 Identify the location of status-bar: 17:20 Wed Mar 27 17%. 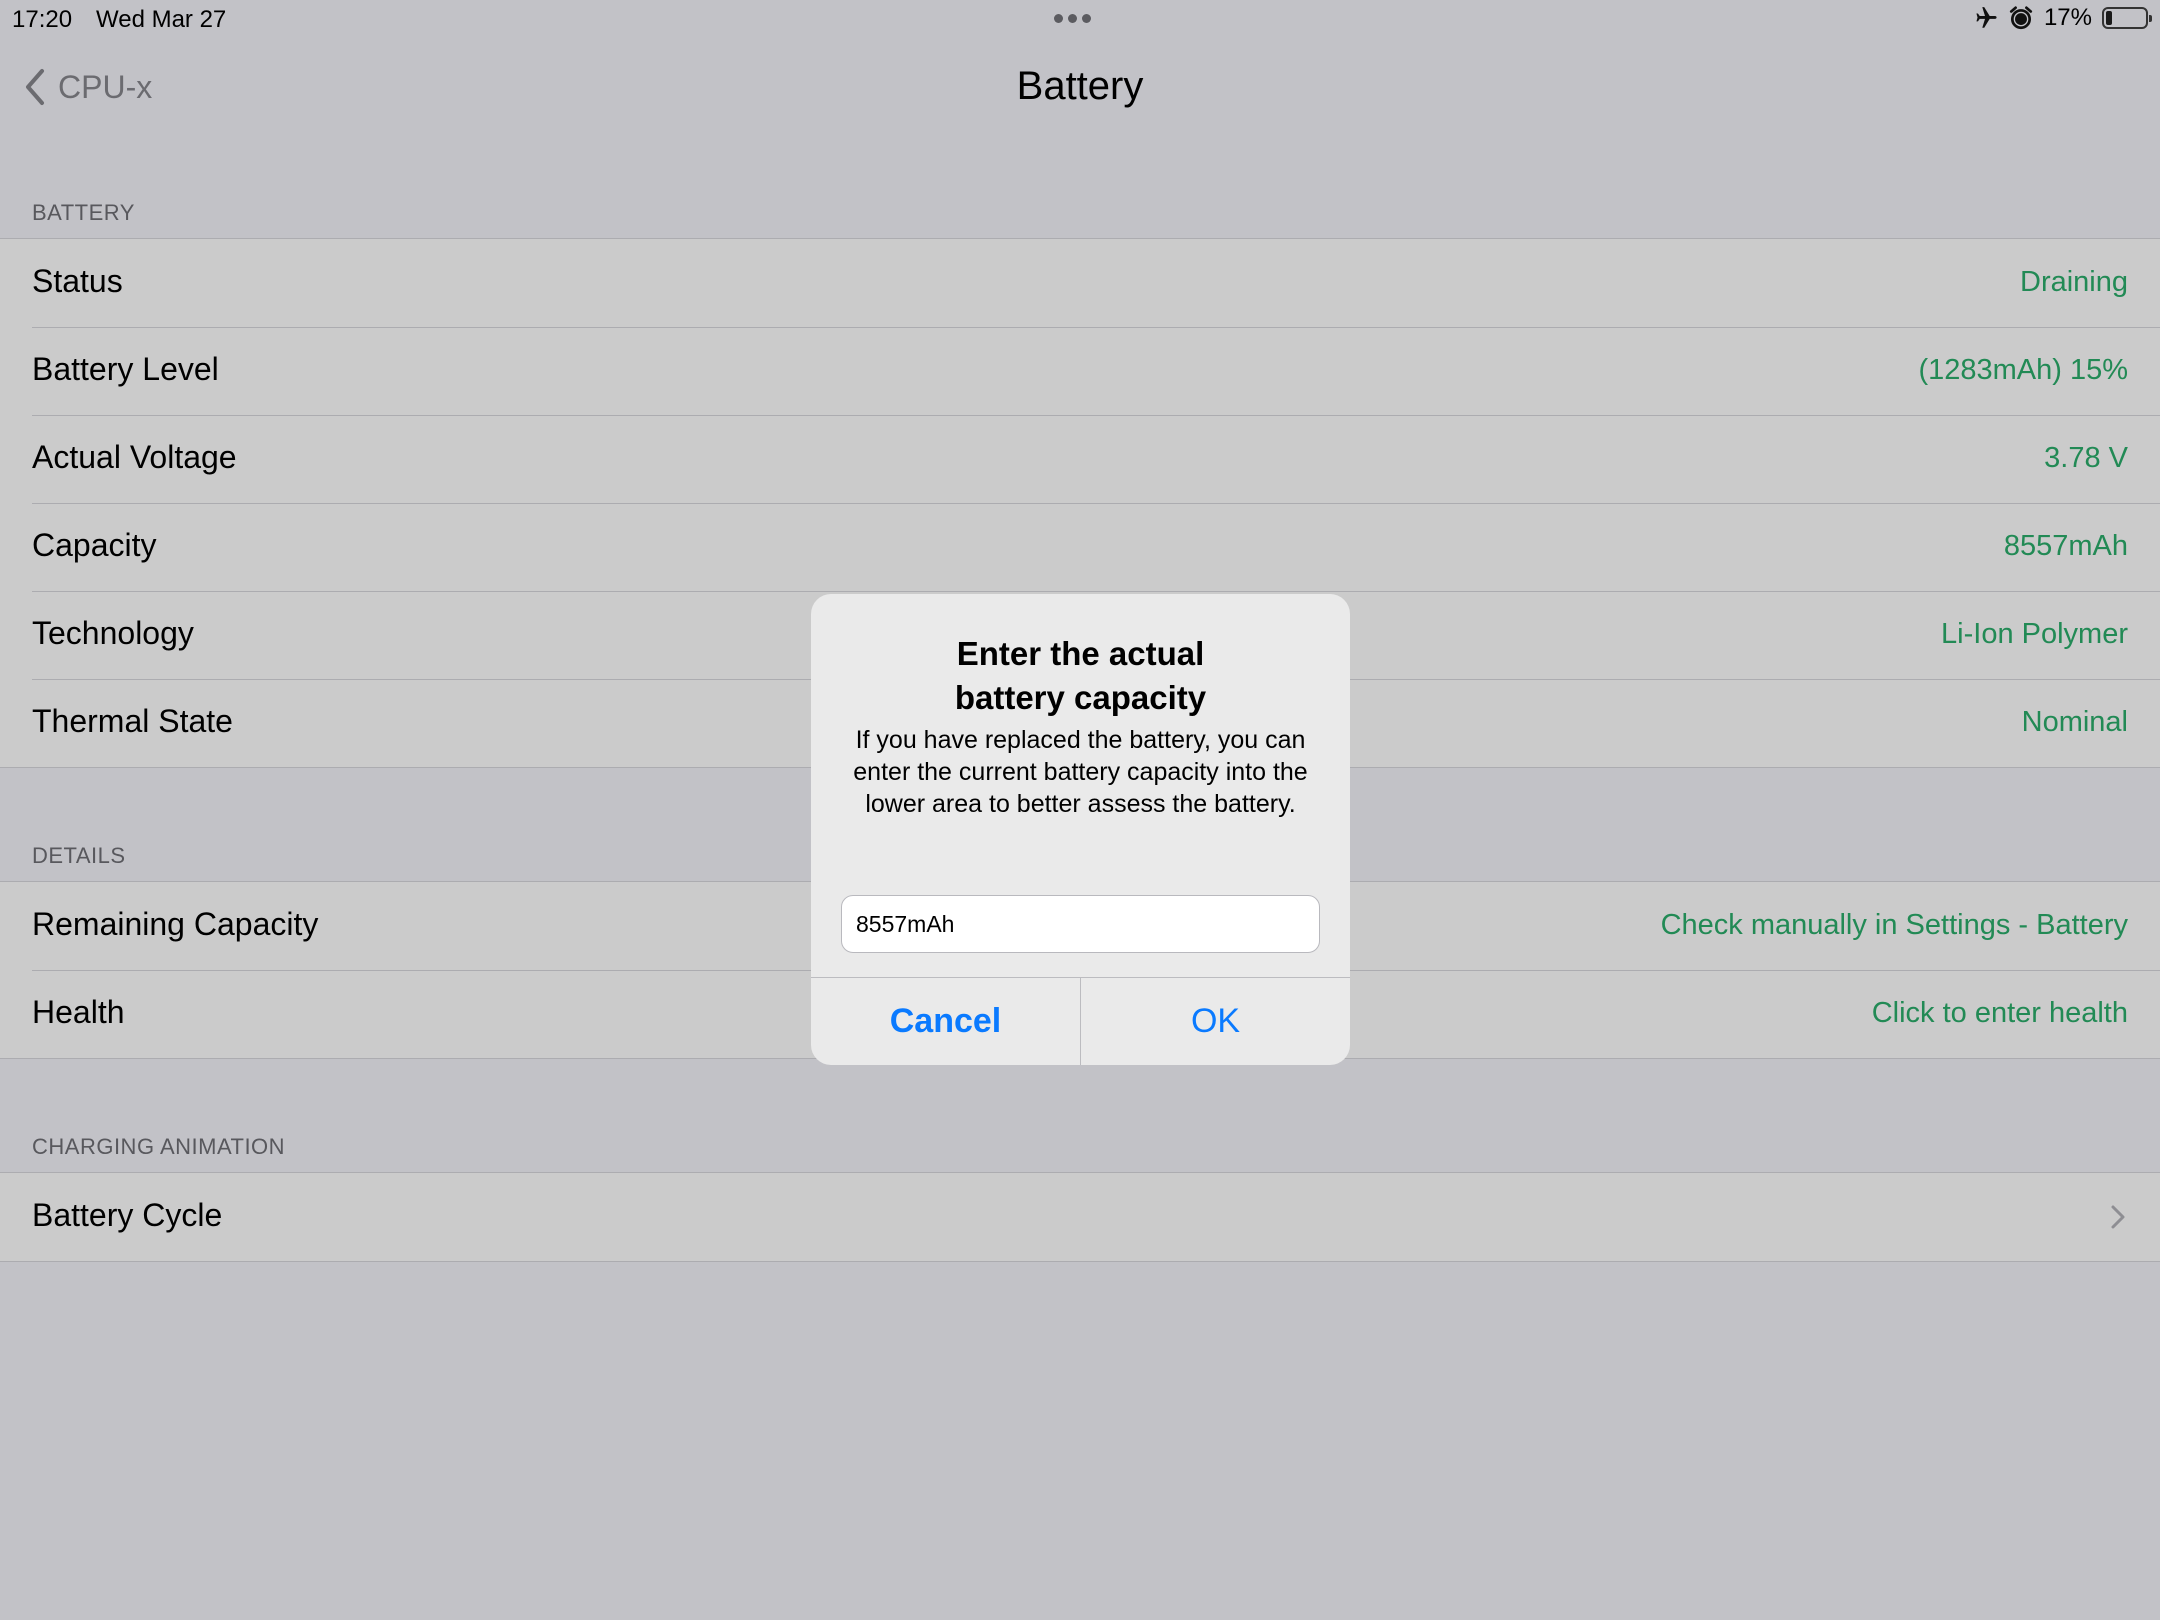
(1080, 20).